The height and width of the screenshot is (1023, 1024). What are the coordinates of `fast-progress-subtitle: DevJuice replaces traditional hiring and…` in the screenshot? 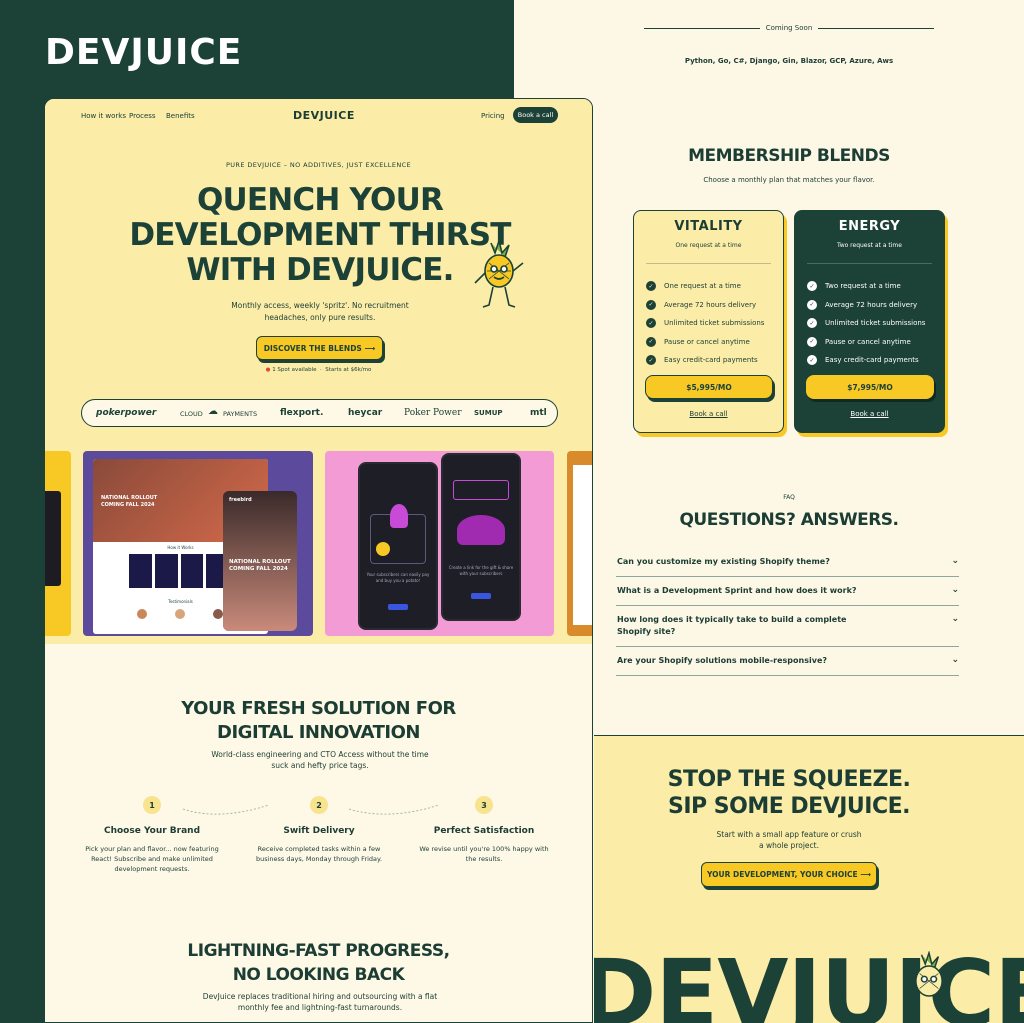 It's located at (320, 1002).